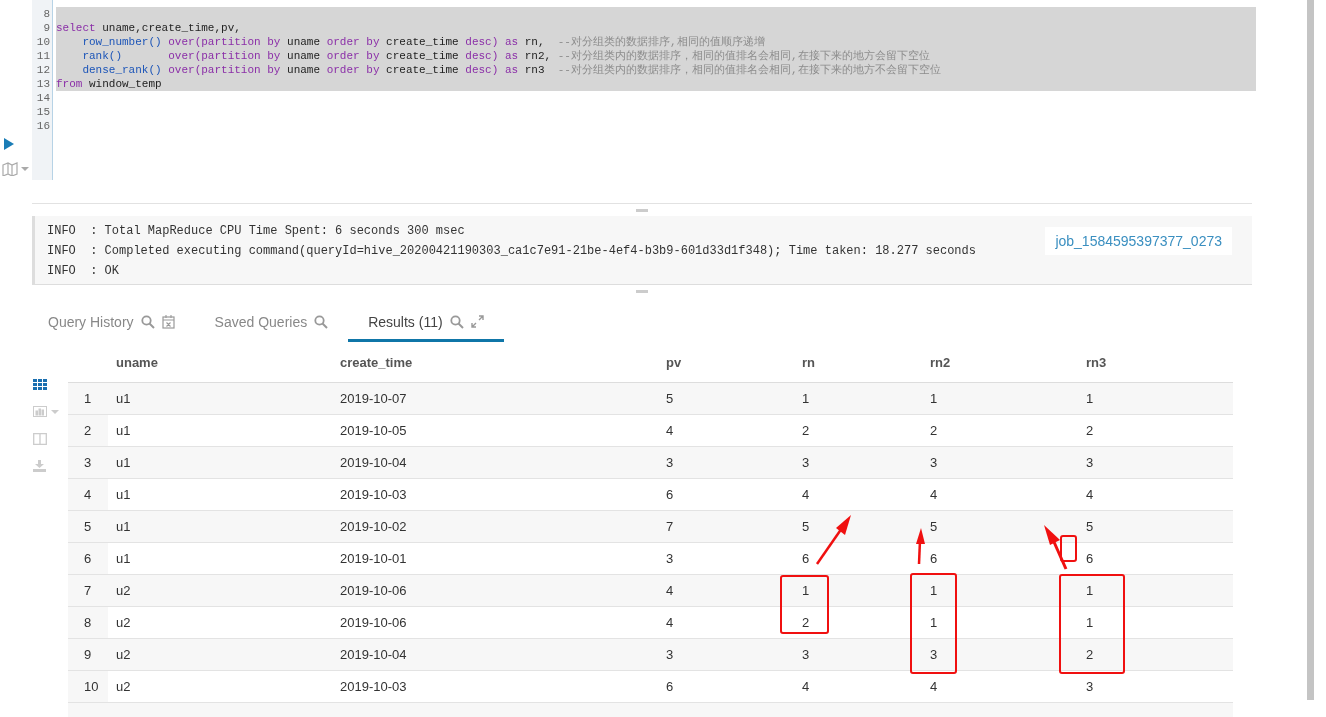 This screenshot has width=1326, height=717. What do you see at coordinates (168, 321) in the screenshot?
I see `calendar-icon` at bounding box center [168, 321].